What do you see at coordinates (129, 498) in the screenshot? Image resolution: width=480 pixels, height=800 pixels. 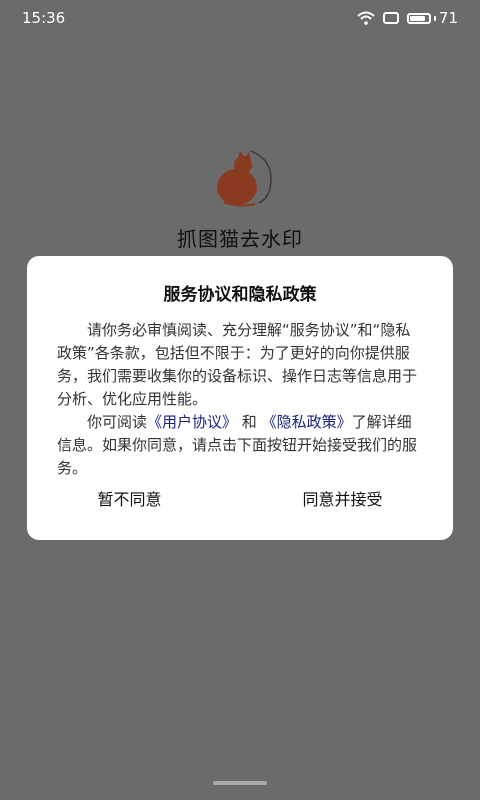 I see `decline-button: 暂不同意` at bounding box center [129, 498].